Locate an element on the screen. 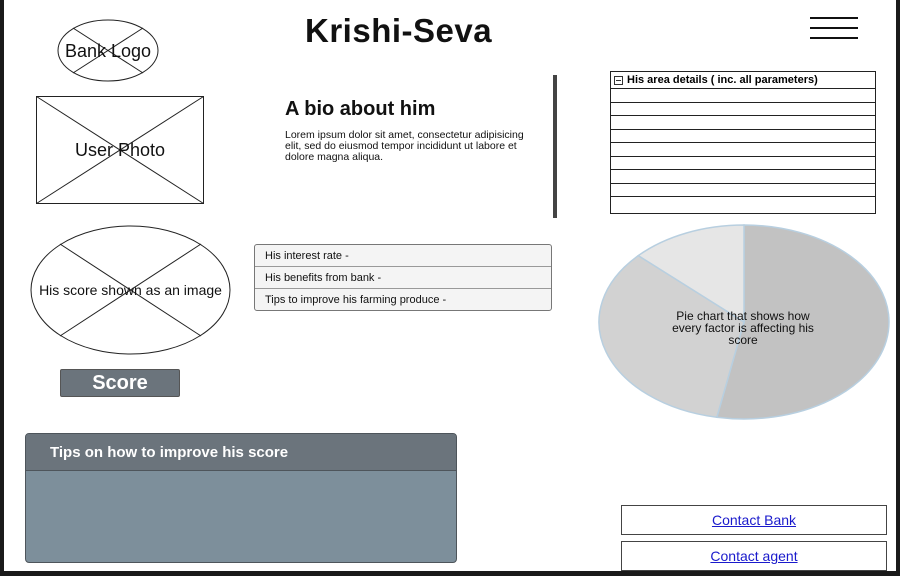  area-details-header: His area details ( inc. all parameters) is located at coordinates (743, 80).